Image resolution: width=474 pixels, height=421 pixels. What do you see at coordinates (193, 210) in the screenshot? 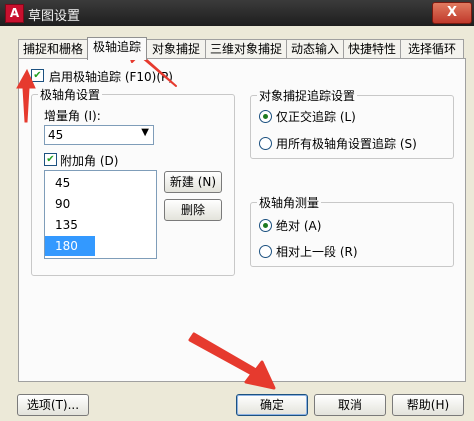
I see `delete-angle-button: 删除` at bounding box center [193, 210].